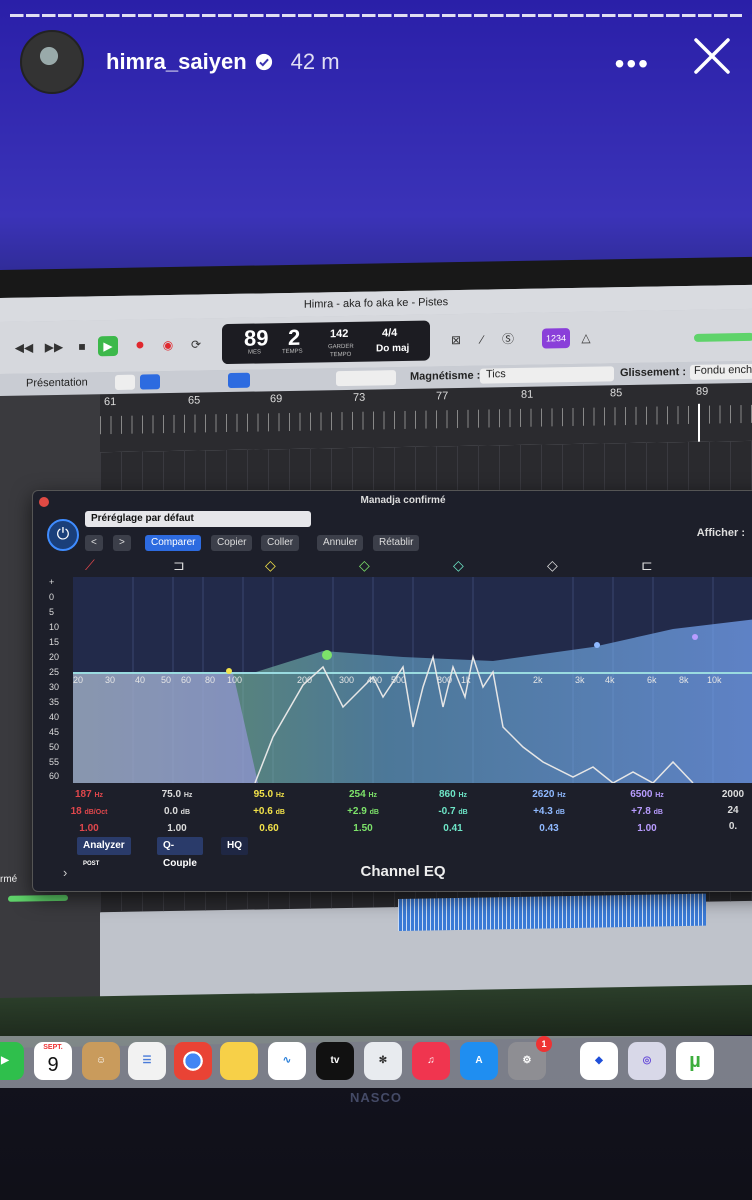  Describe the element at coordinates (552, 912) in the screenshot. I see `audio-region` at that location.